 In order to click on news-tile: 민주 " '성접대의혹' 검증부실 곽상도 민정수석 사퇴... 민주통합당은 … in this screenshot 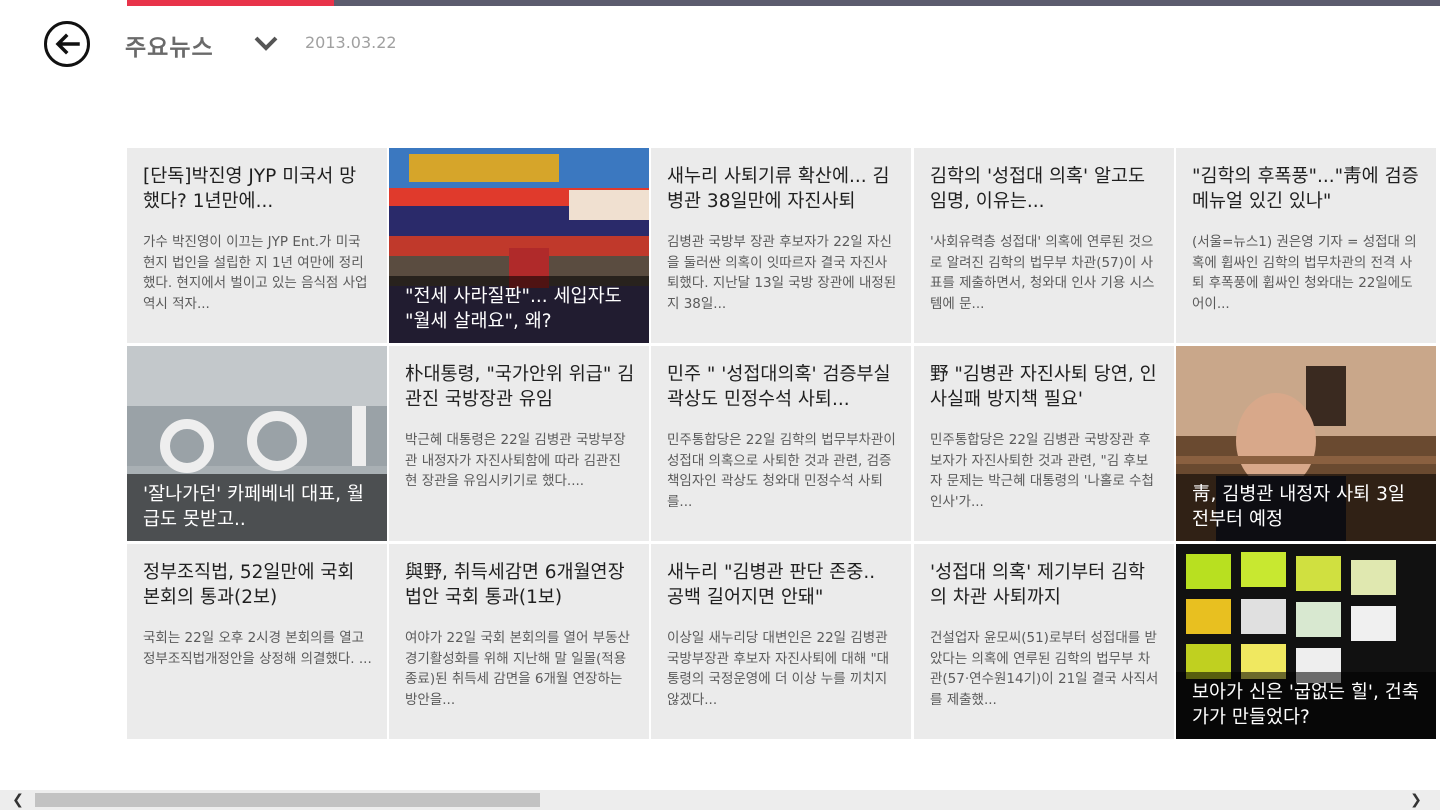, I will do `click(781, 443)`.